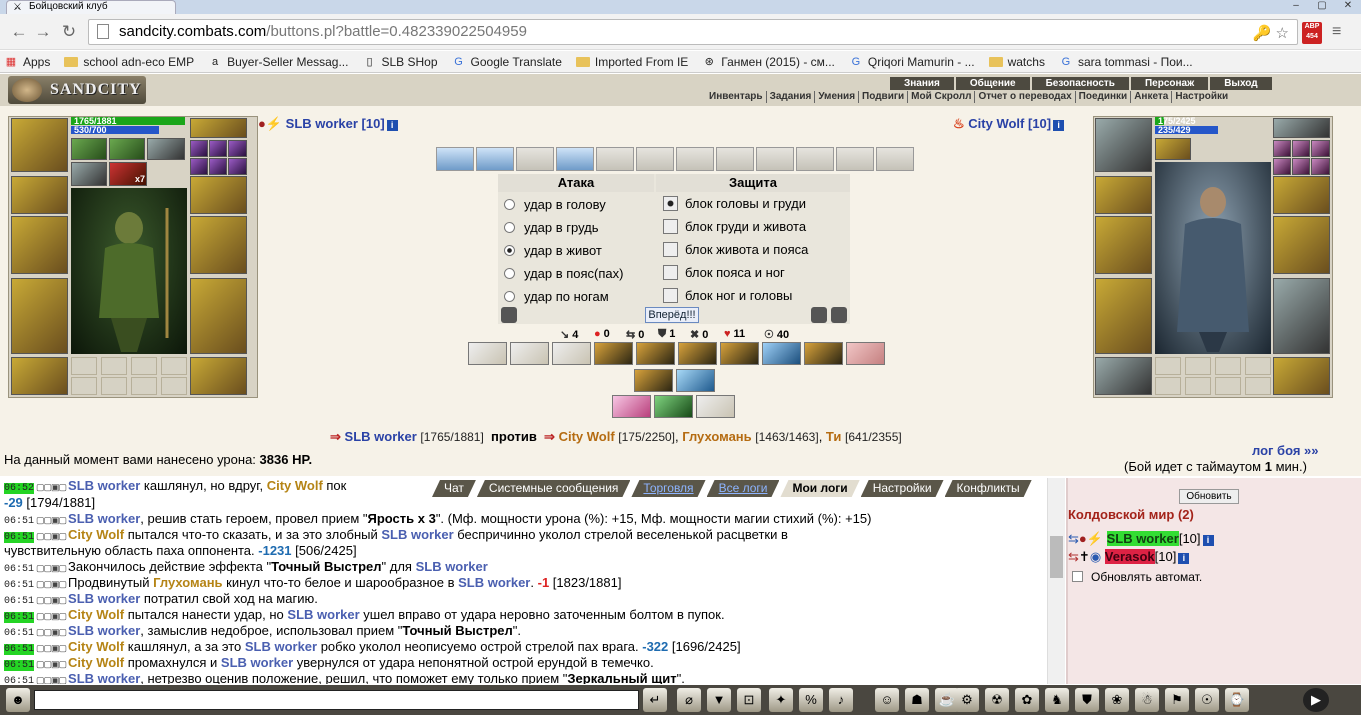  I want to click on menu-icon: ≡, so click(1336, 32).